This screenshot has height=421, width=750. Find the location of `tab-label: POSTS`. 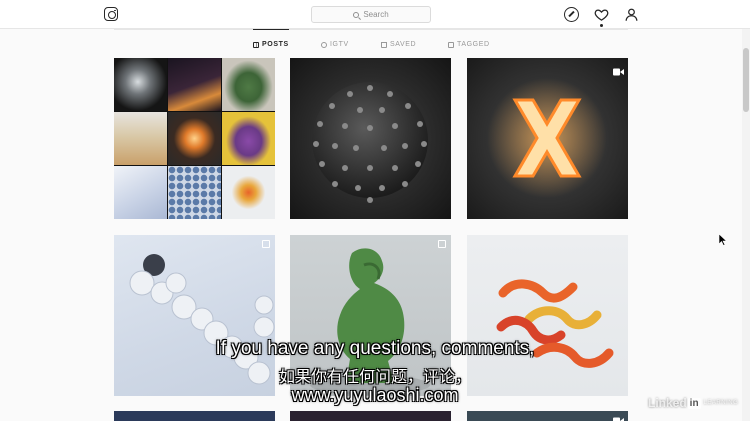

tab-label: POSTS is located at coordinates (275, 44).